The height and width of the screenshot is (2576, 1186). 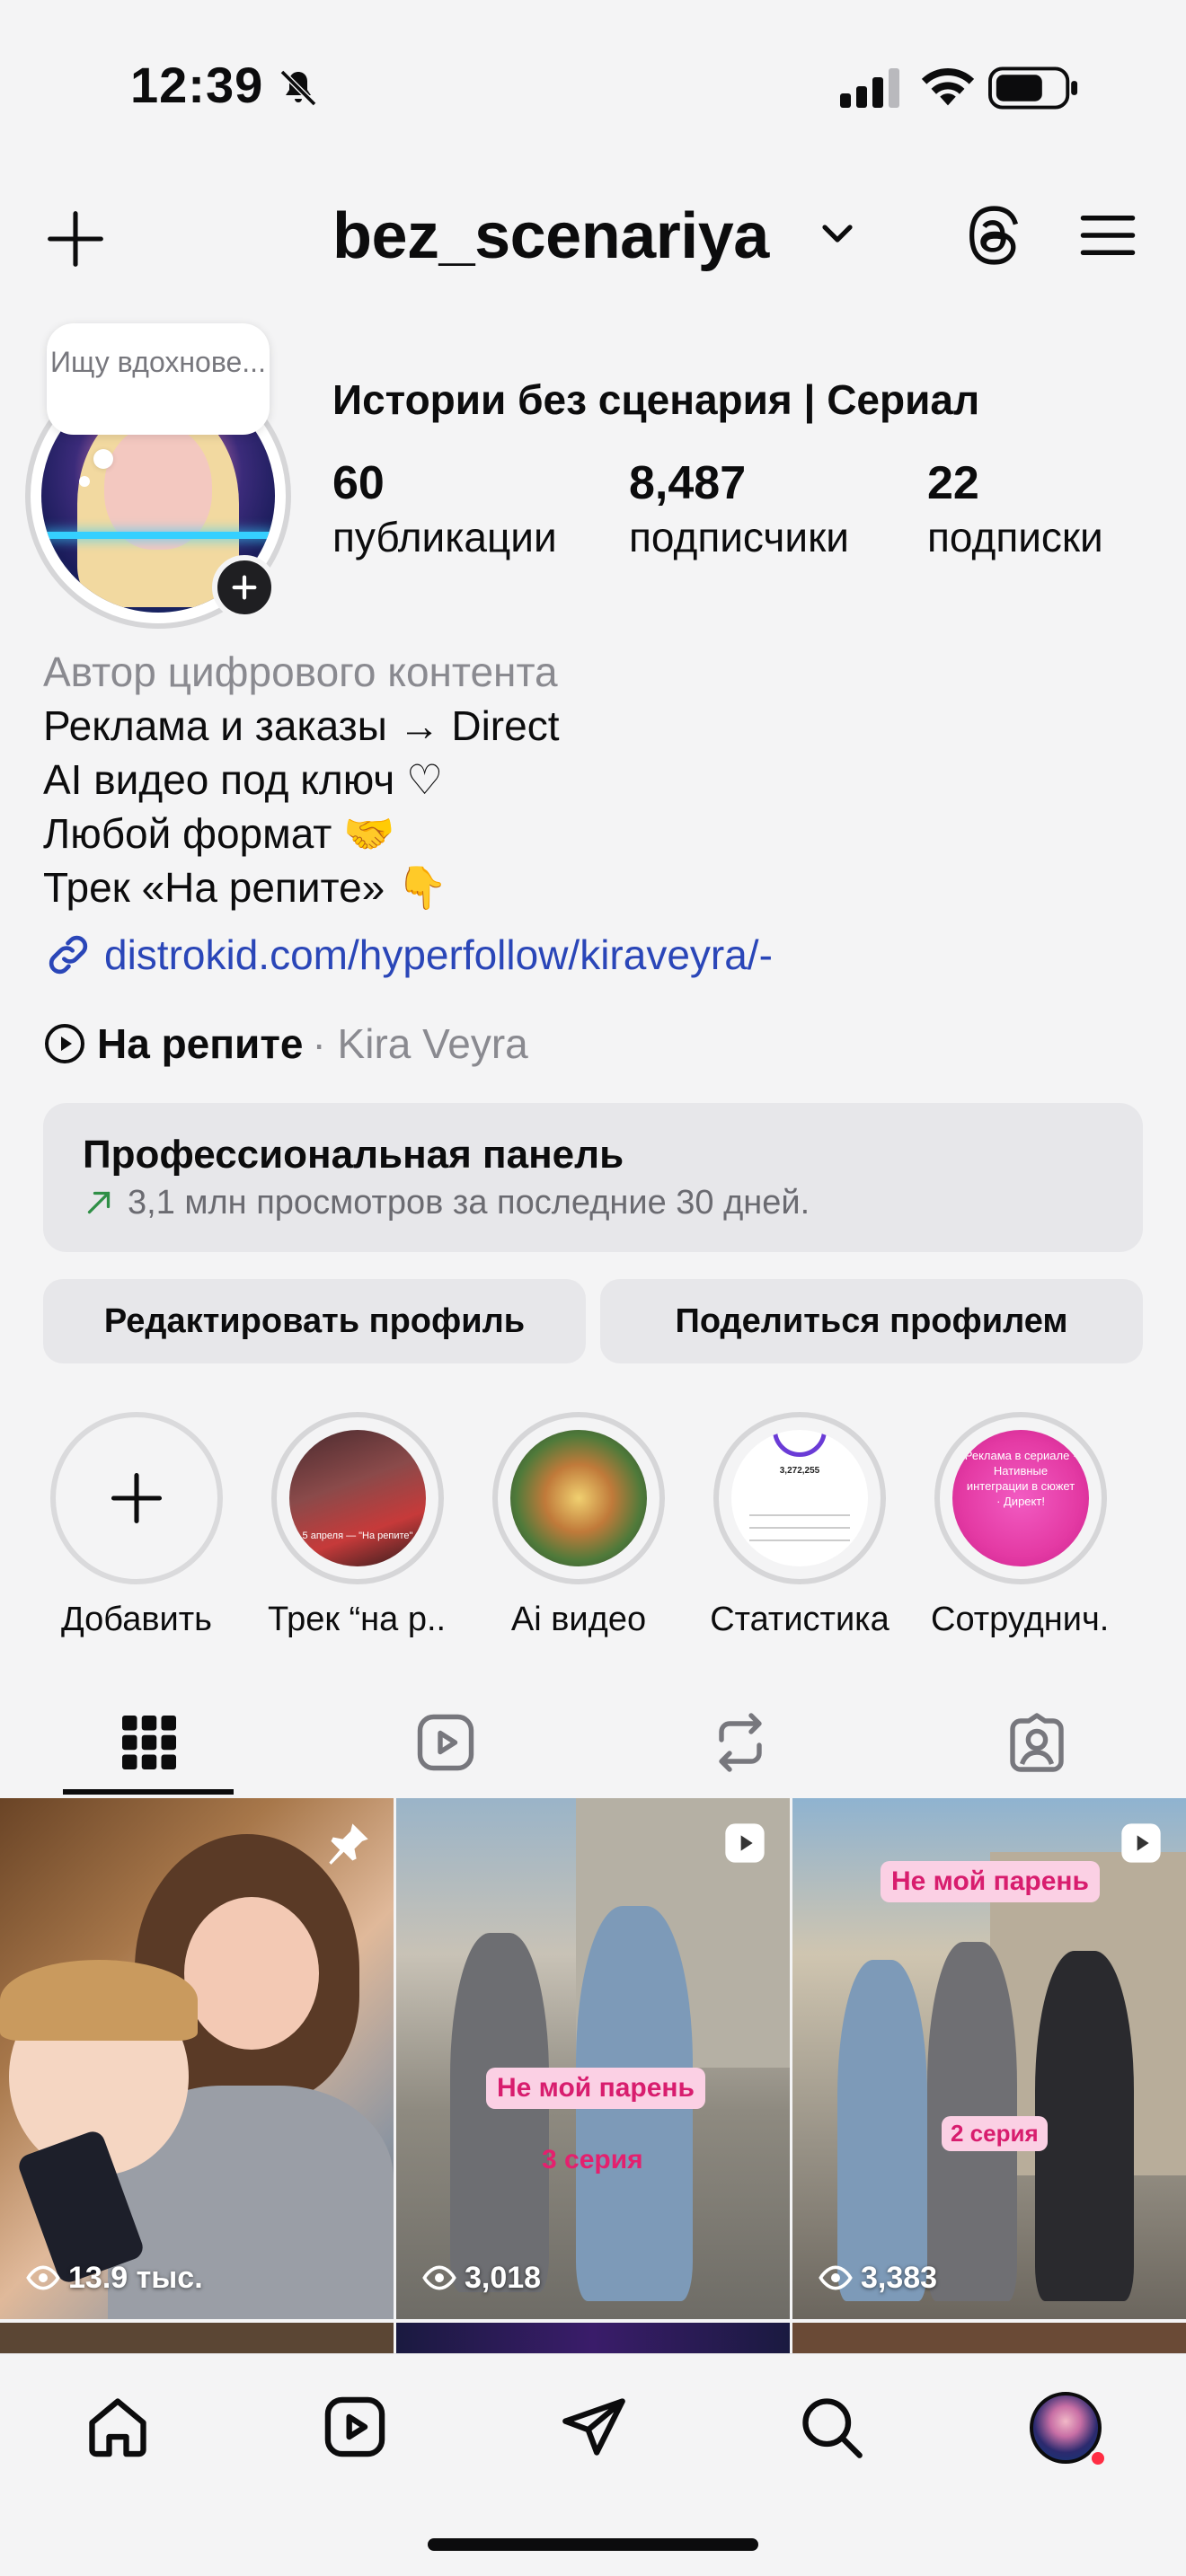 What do you see at coordinates (578, 1498) in the screenshot?
I see `highlight-ring` at bounding box center [578, 1498].